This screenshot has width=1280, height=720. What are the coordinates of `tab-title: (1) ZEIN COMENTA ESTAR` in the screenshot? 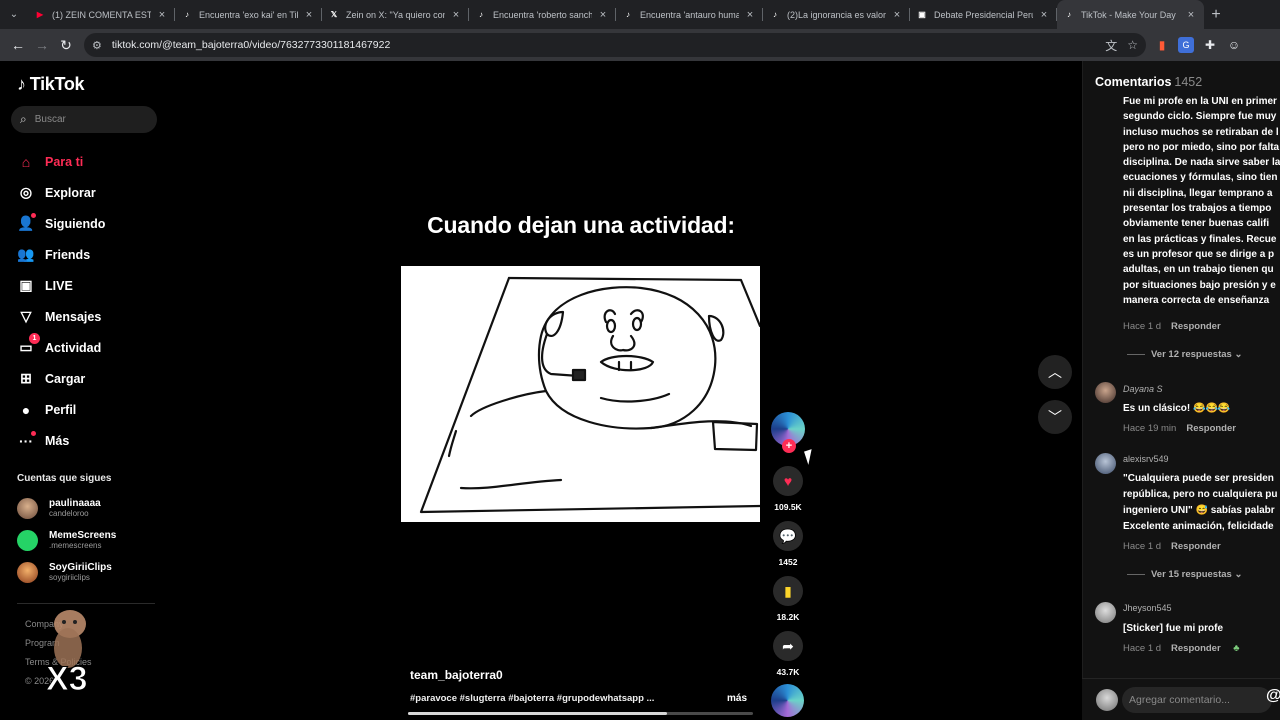 It's located at (101, 14).